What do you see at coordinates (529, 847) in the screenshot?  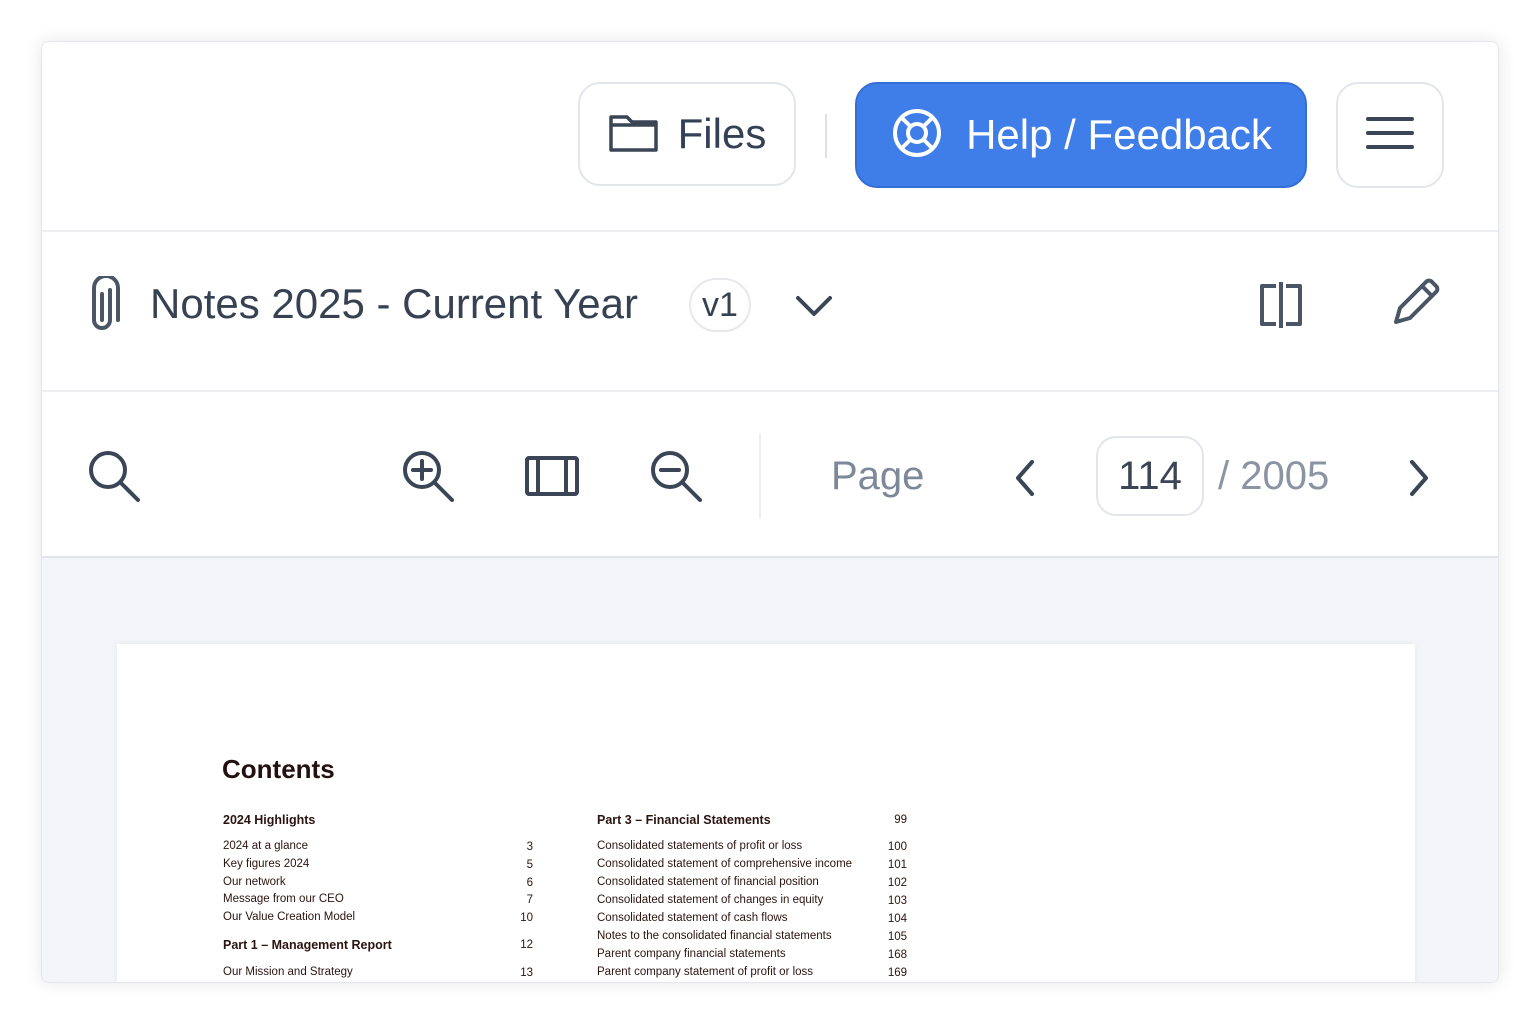 I see `toc-page-number: 3` at bounding box center [529, 847].